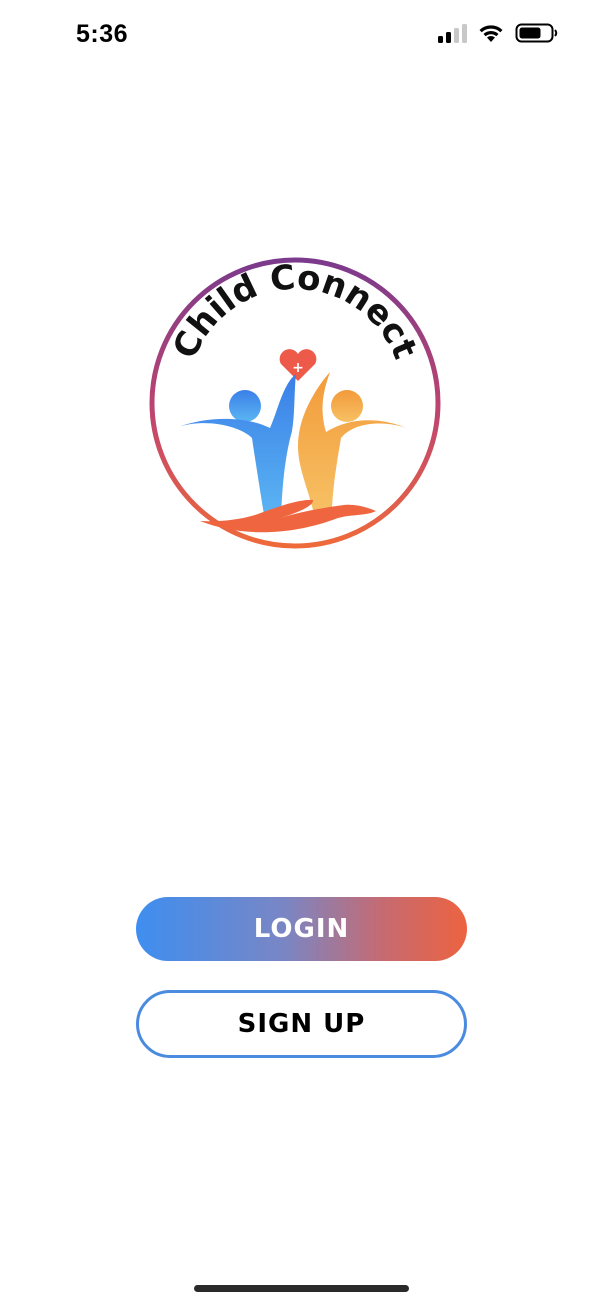 This screenshot has width=603, height=1304. What do you see at coordinates (301, 929) in the screenshot?
I see `login-button: LOGIN` at bounding box center [301, 929].